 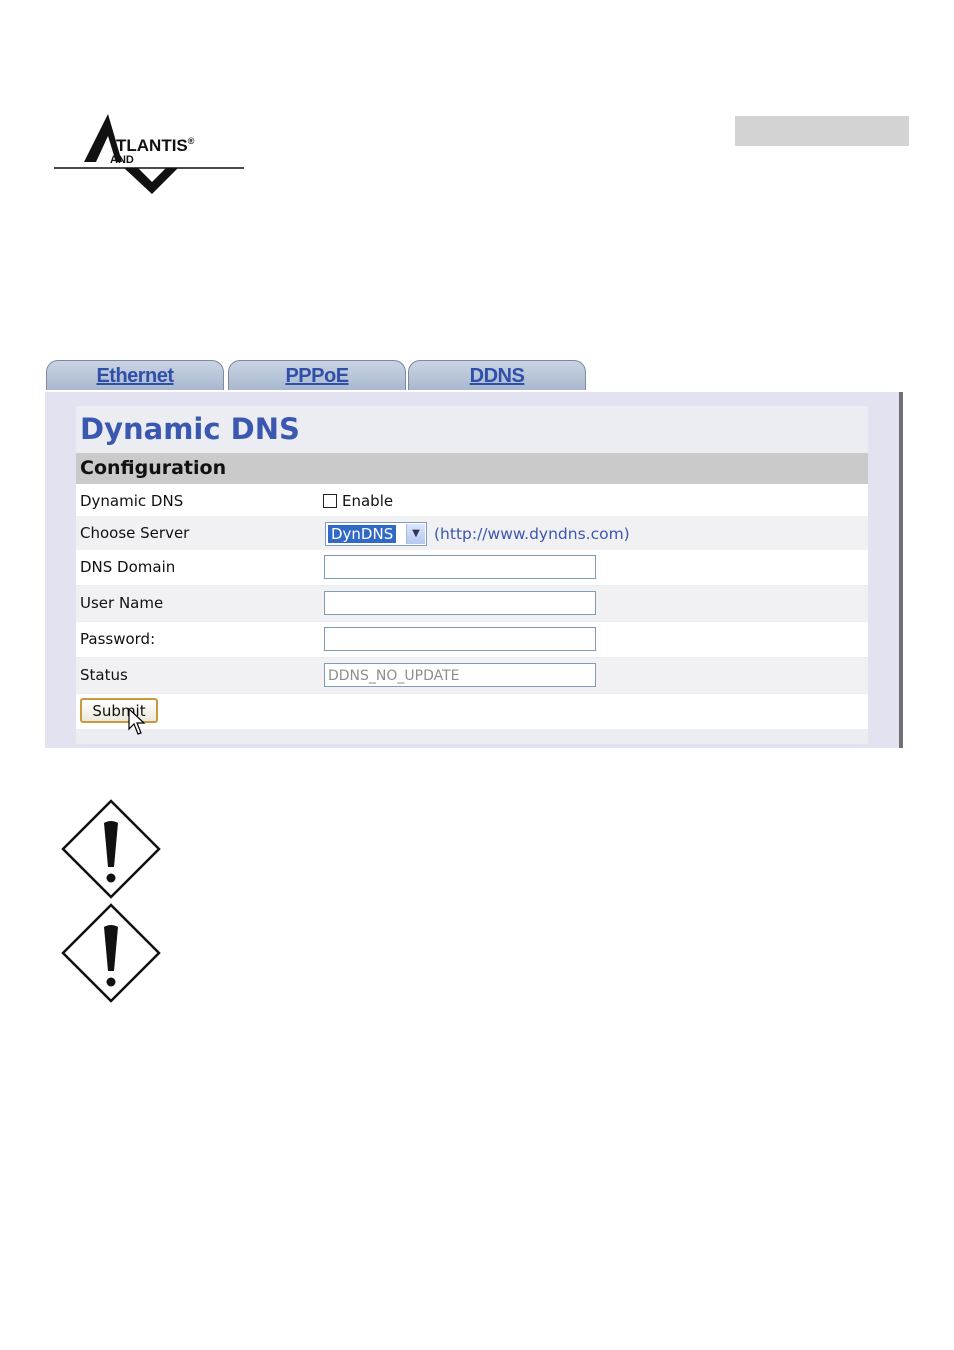 I want to click on header-box, so click(x=822, y=131).